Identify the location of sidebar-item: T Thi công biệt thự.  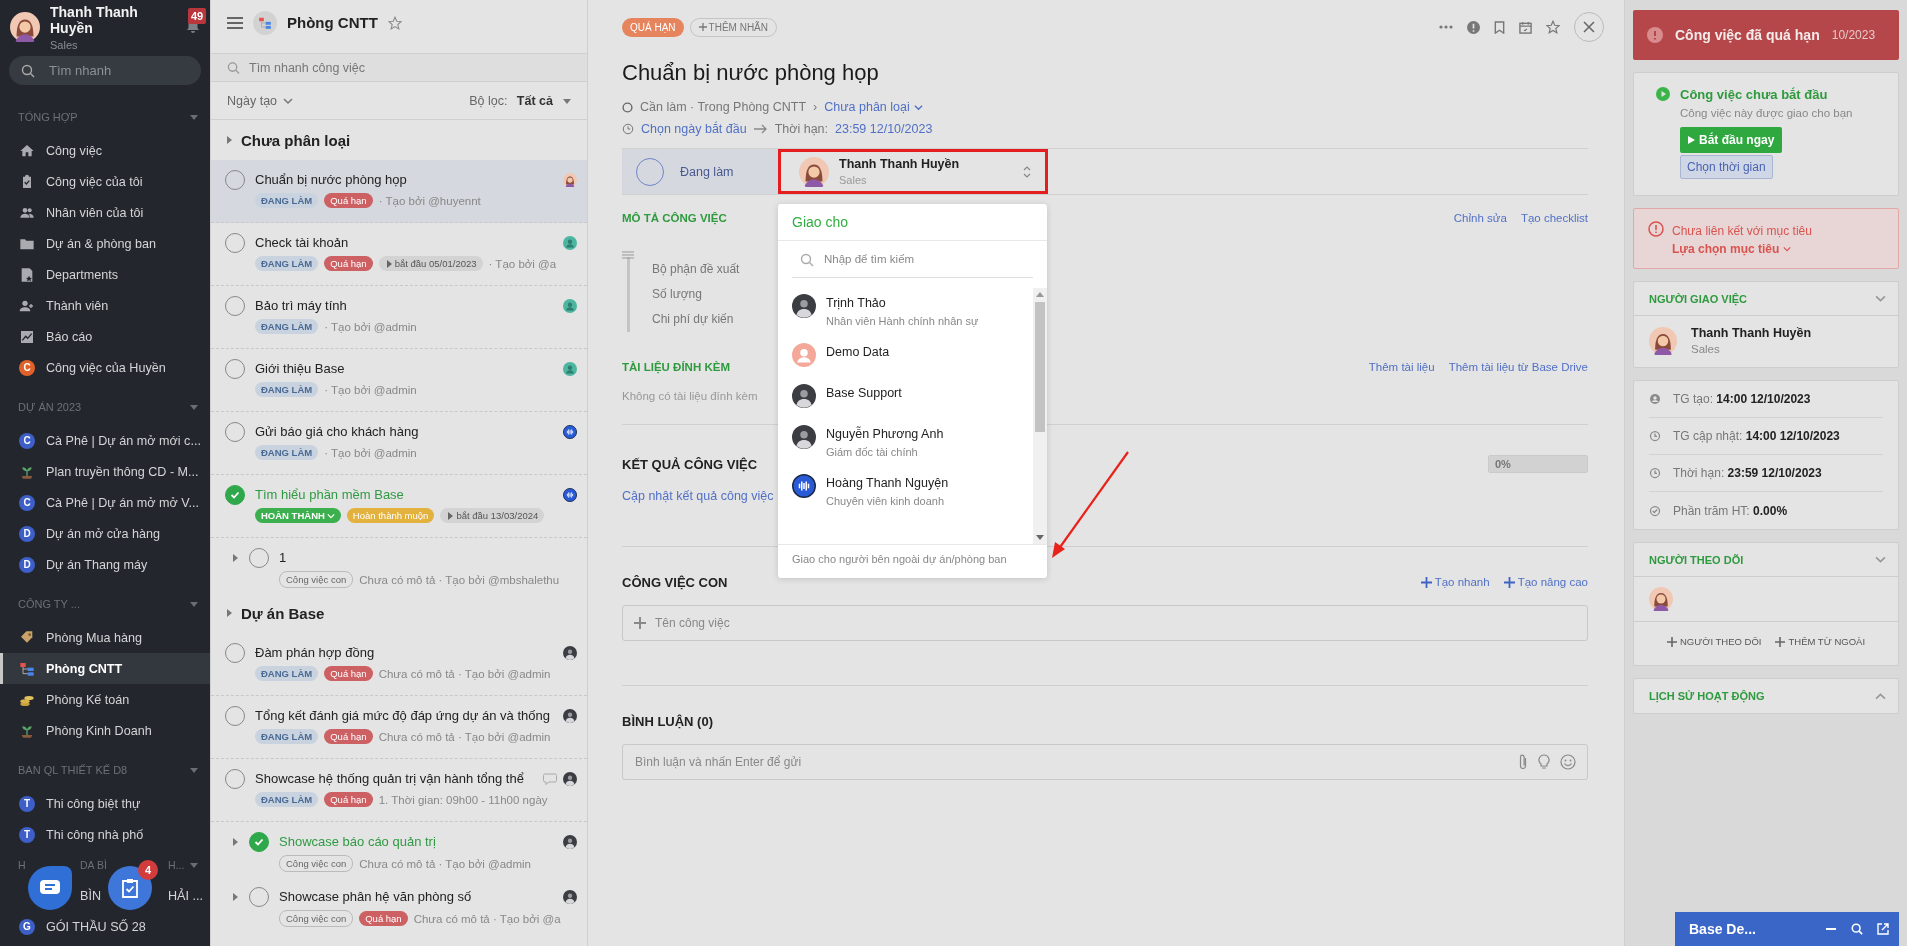
(105, 803).